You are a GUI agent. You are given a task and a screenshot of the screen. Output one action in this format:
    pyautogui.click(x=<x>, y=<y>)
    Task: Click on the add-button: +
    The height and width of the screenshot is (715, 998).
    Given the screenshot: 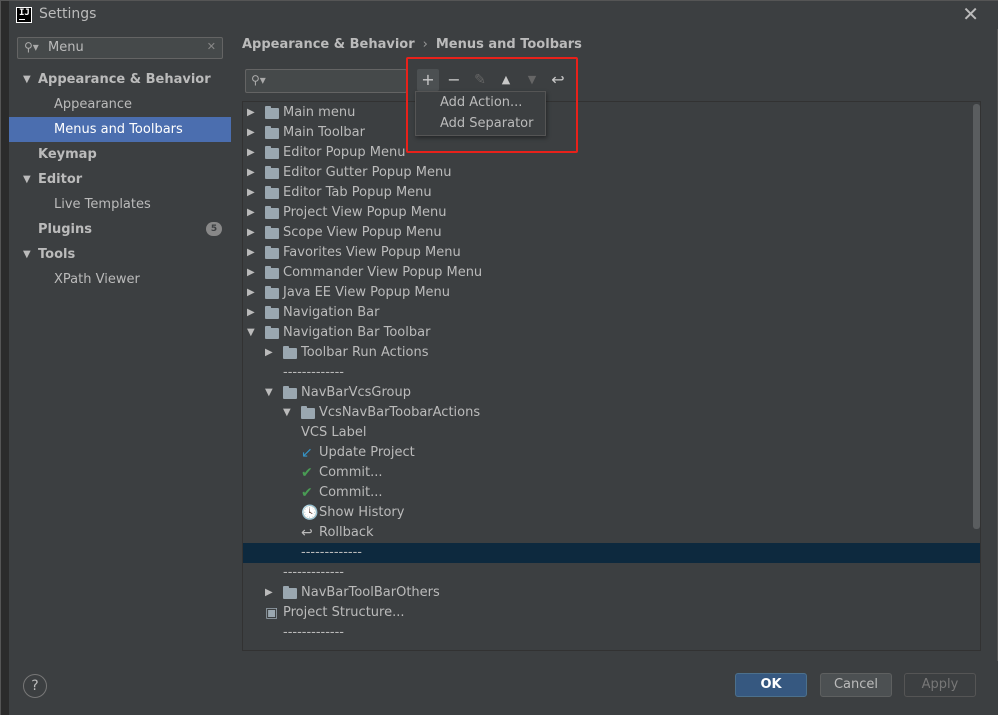 What is the action you would take?
    pyautogui.click(x=428, y=80)
    